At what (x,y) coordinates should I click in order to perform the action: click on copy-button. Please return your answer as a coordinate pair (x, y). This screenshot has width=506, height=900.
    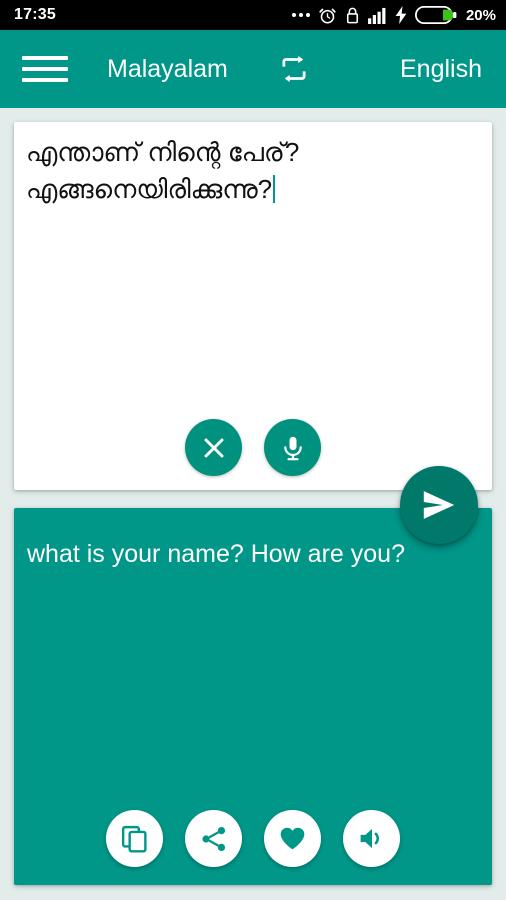
    Looking at the image, I should click on (134, 838).